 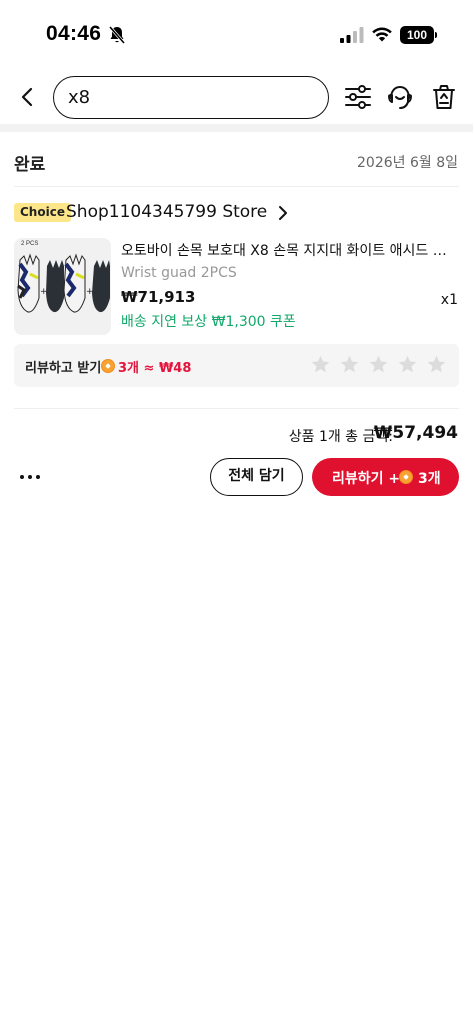 I want to click on review-reward-label: 리뷰하고 받기, so click(x=63, y=368).